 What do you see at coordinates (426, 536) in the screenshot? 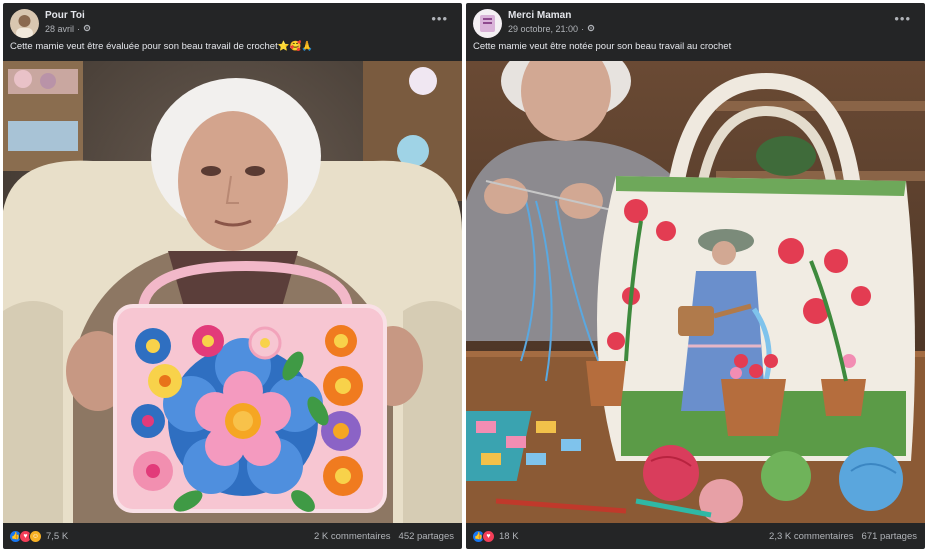
I see `shares-count: 452 partages` at bounding box center [426, 536].